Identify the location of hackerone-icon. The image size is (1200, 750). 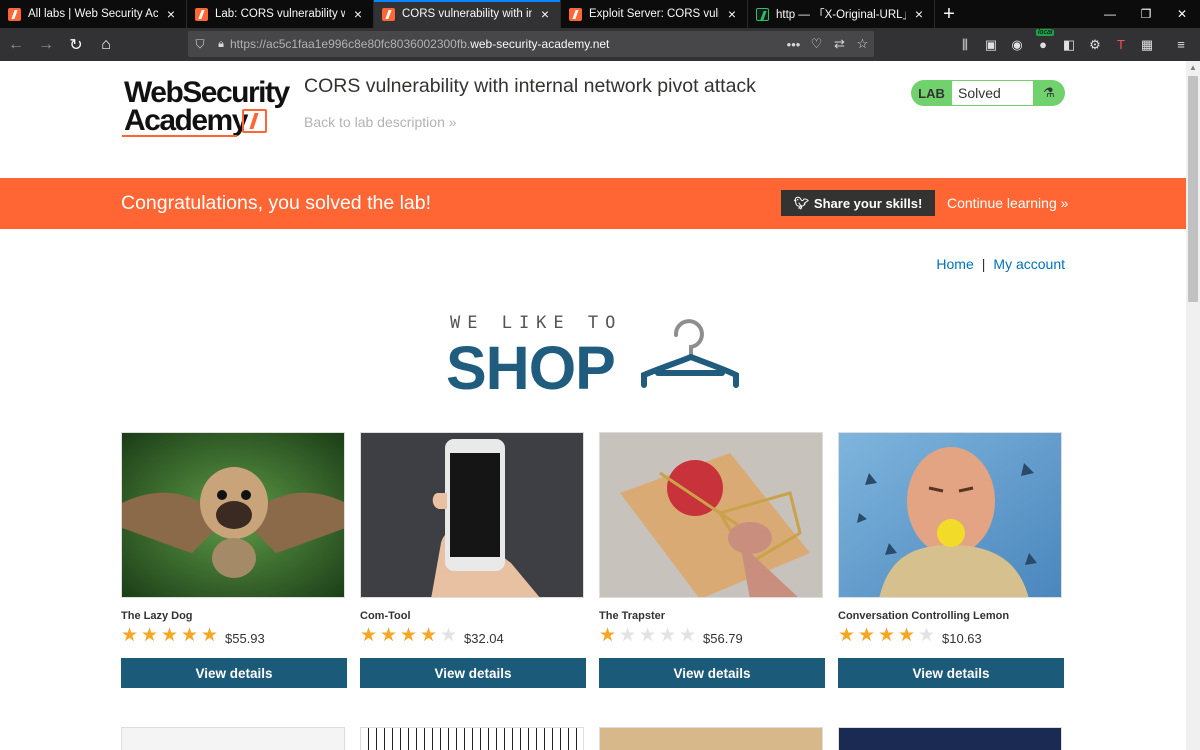
(762, 14).